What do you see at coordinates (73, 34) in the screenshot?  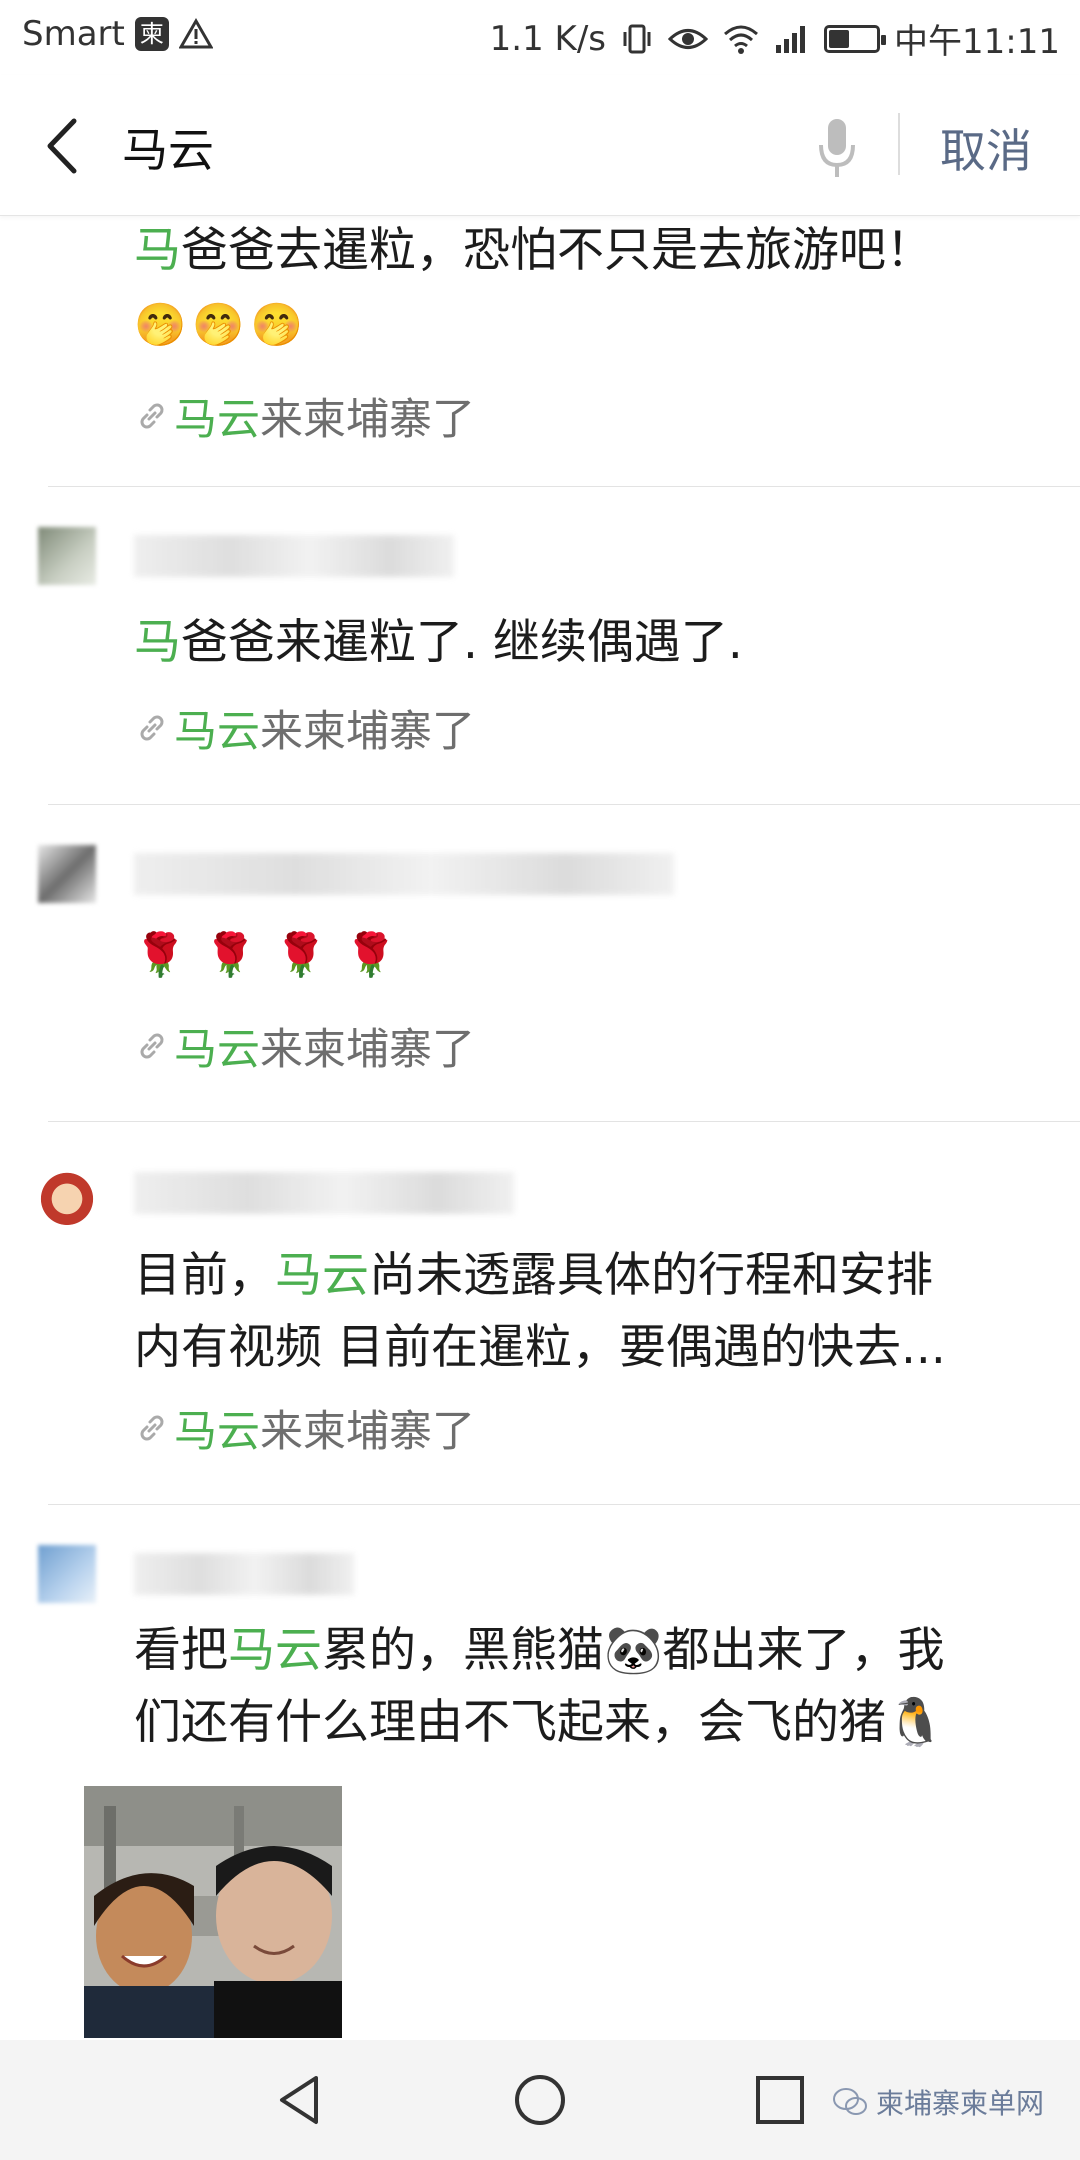 I see `carrier-label: Smart` at bounding box center [73, 34].